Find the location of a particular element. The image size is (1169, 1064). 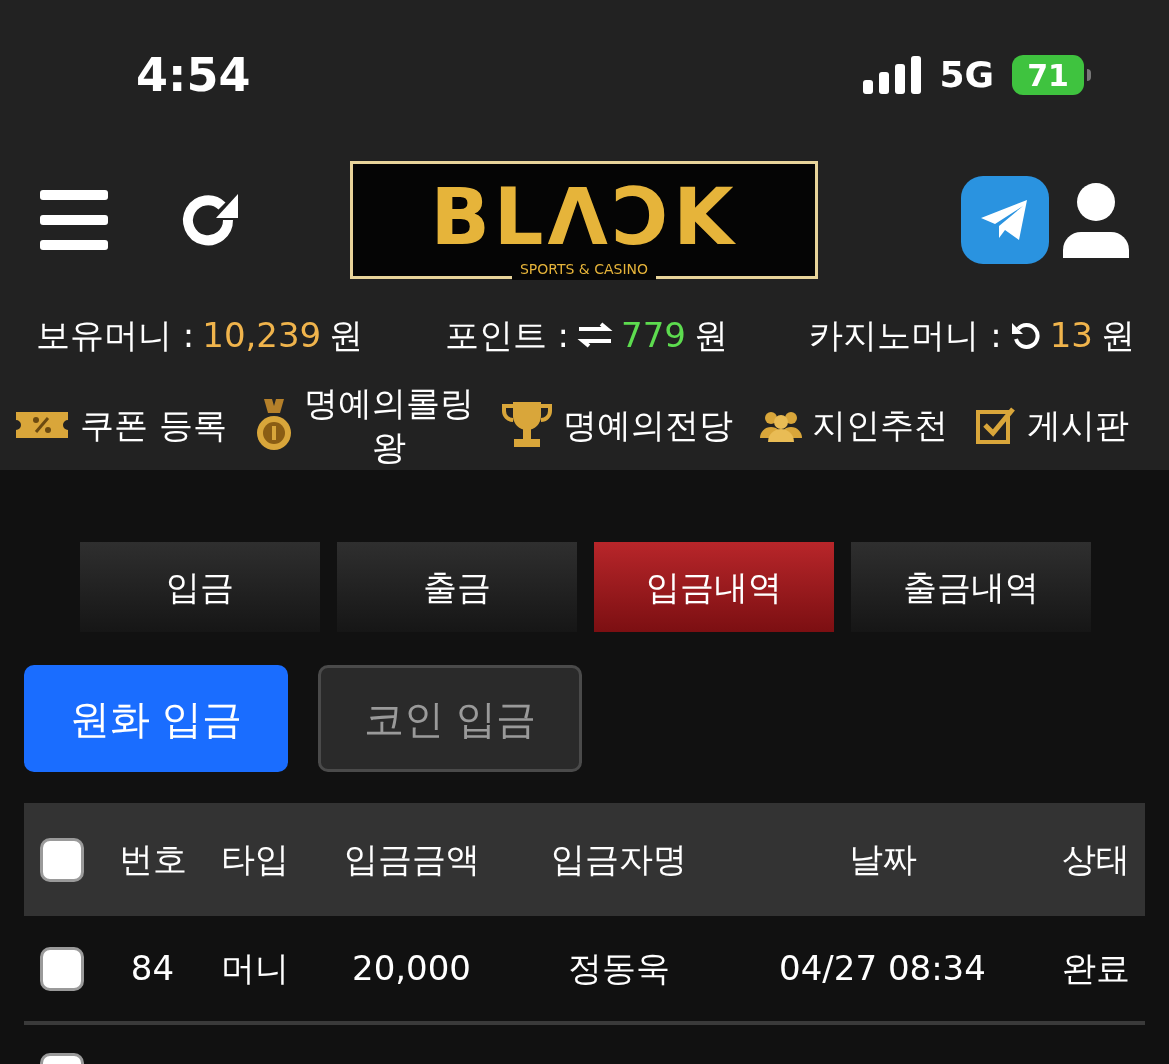

table-cell-text: 머니 is located at coordinates (255, 968).